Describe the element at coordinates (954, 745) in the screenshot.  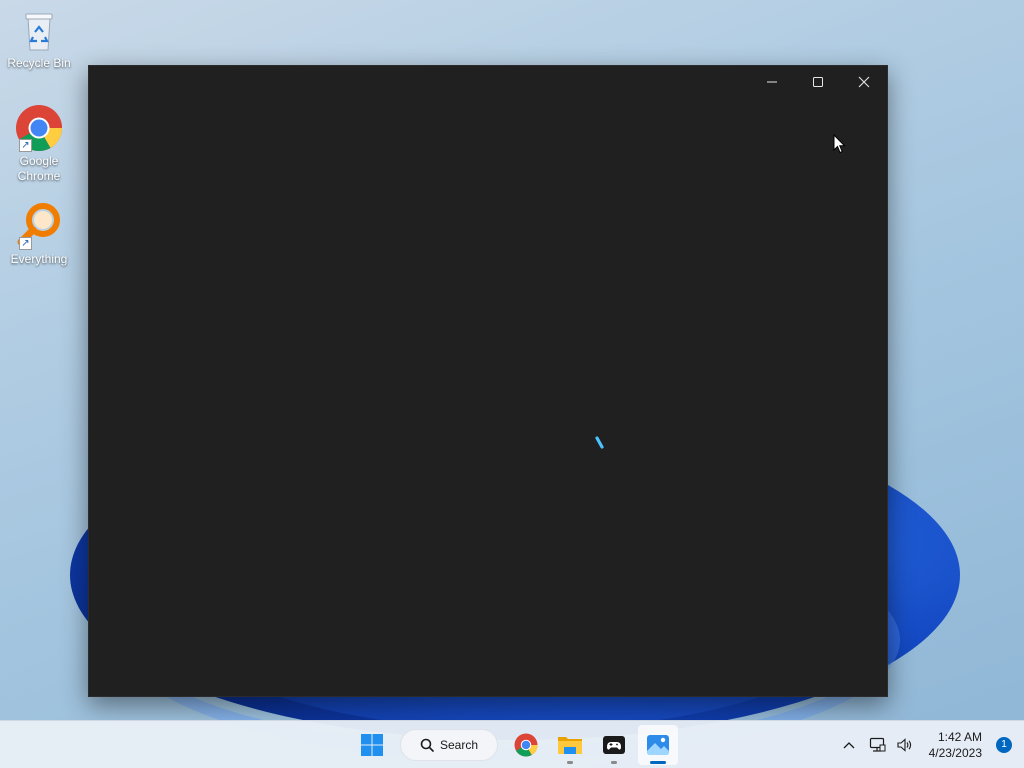
I see `clock: 1:42 AM 4/23/2023` at that location.